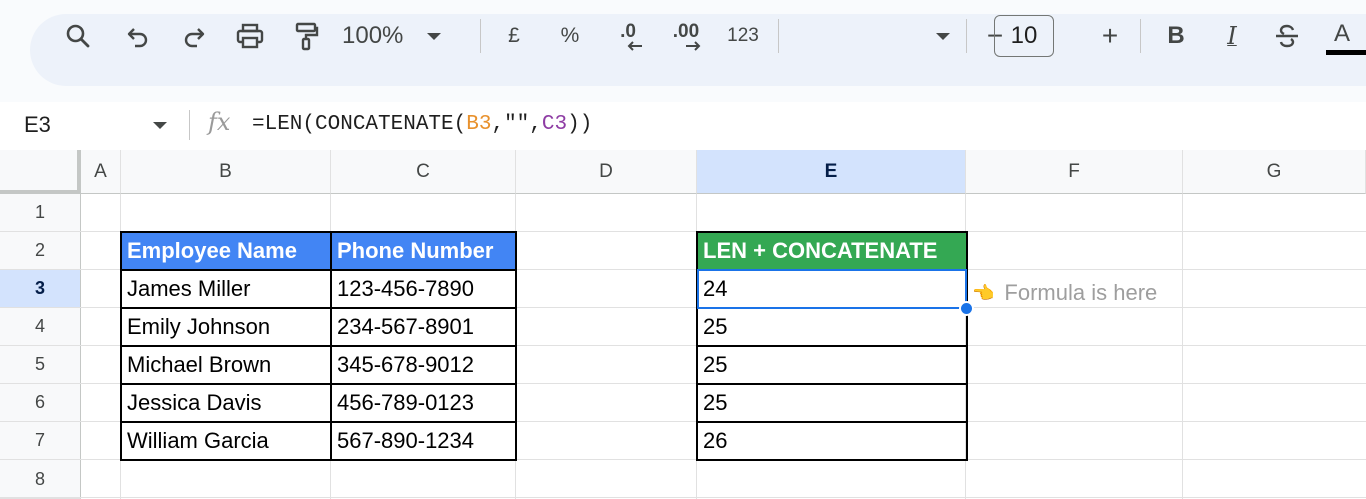 This screenshot has width=1366, height=499. Describe the element at coordinates (831, 327) in the screenshot. I see `cell-e4: 25` at that location.